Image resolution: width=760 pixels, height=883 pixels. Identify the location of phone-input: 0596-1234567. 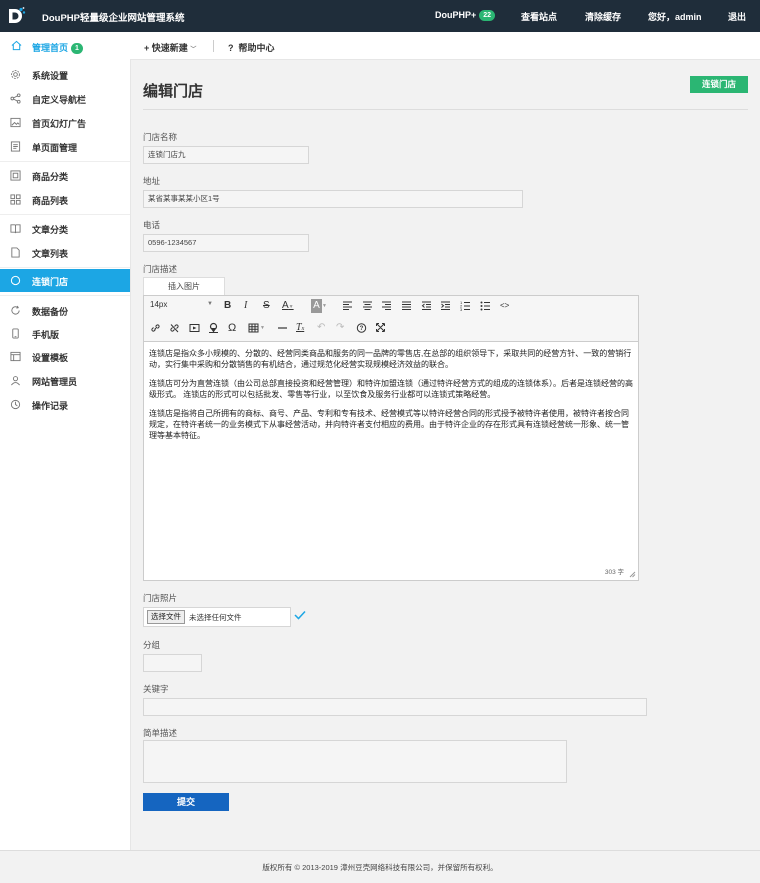
(226, 243).